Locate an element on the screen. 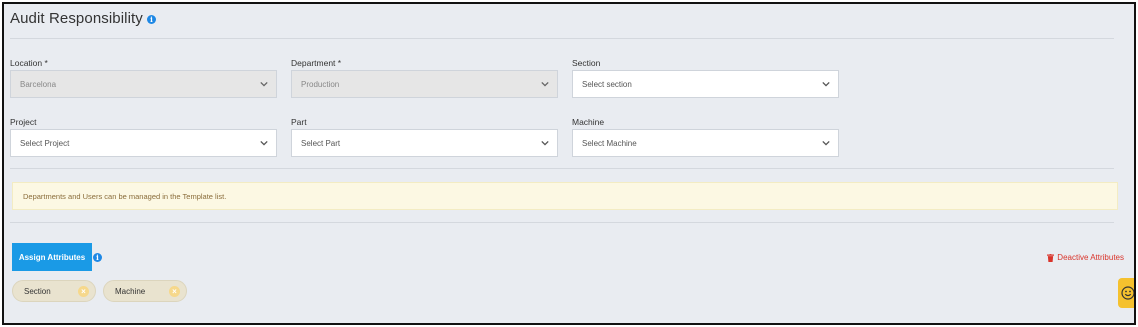  location-select: Barcelona is located at coordinates (143, 84).